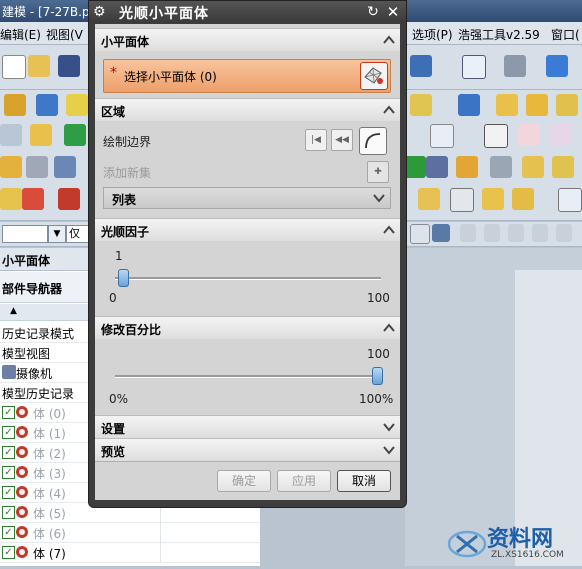 Image resolution: width=582 pixels, height=569 pixels. I want to click on select-facet-body-row: * 选择小平面体 (0), so click(247, 76).